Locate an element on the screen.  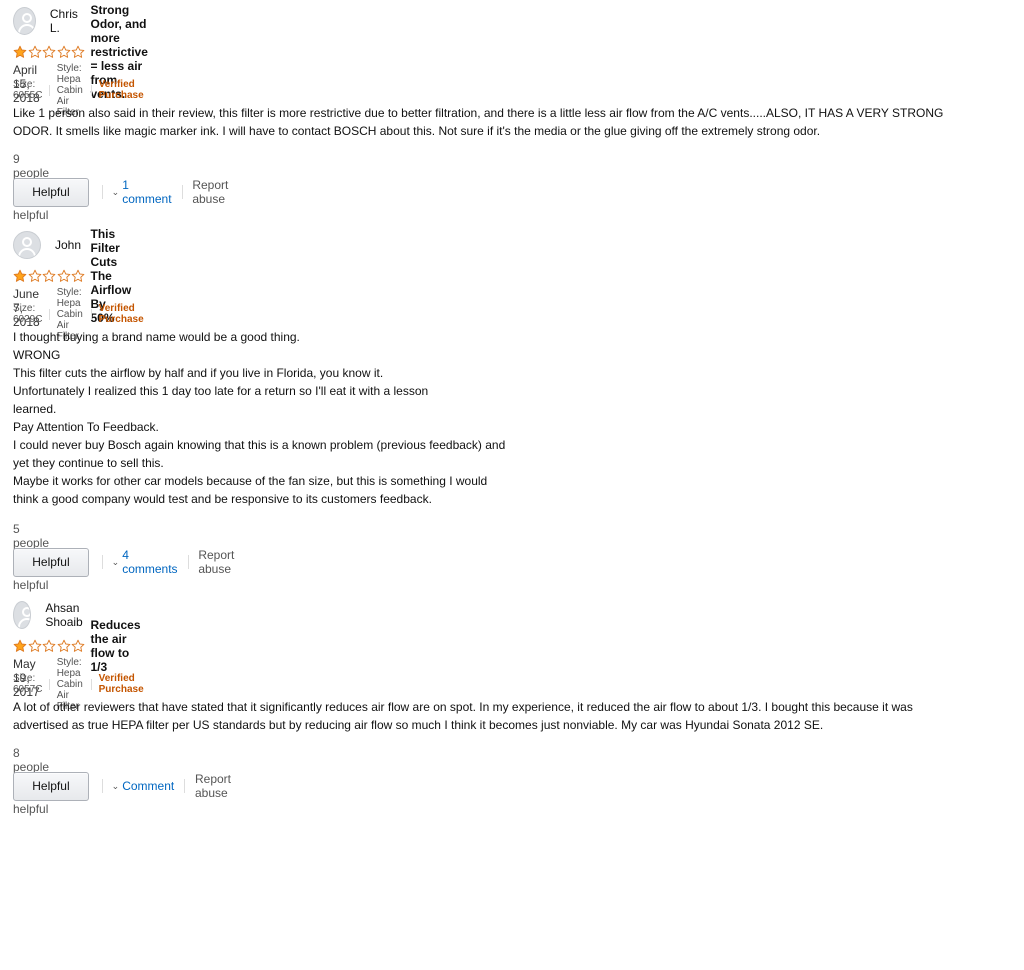
comments-label: 1 comment is located at coordinates (146, 192).